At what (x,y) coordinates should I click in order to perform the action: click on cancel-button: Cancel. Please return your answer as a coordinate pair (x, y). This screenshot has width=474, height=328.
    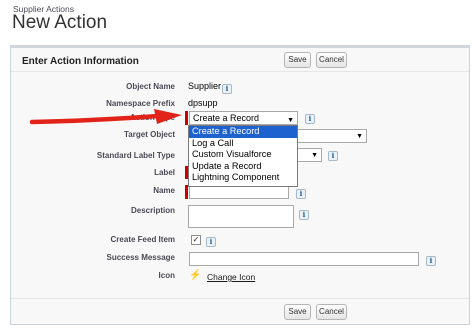
    Looking at the image, I should click on (331, 60).